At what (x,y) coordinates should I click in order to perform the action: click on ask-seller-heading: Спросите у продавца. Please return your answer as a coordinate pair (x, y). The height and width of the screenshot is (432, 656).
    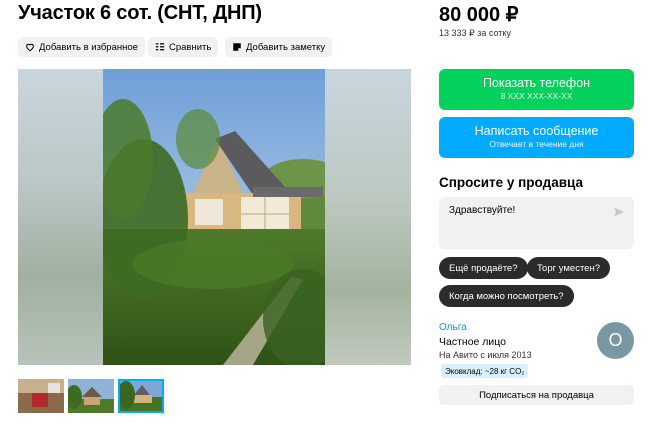
    Looking at the image, I should click on (511, 182).